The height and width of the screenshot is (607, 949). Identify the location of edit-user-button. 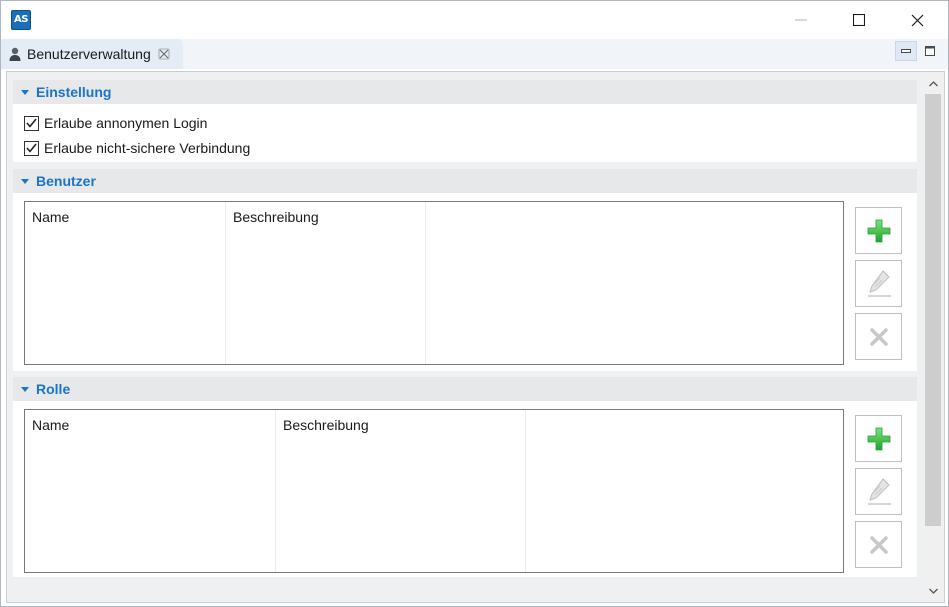
(878, 283).